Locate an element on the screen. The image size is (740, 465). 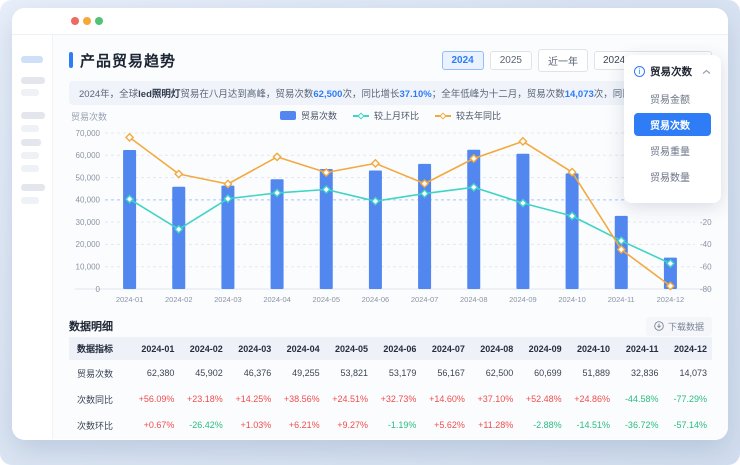
metric-dropdown-toggle: 贸易次数 is located at coordinates (672, 71).